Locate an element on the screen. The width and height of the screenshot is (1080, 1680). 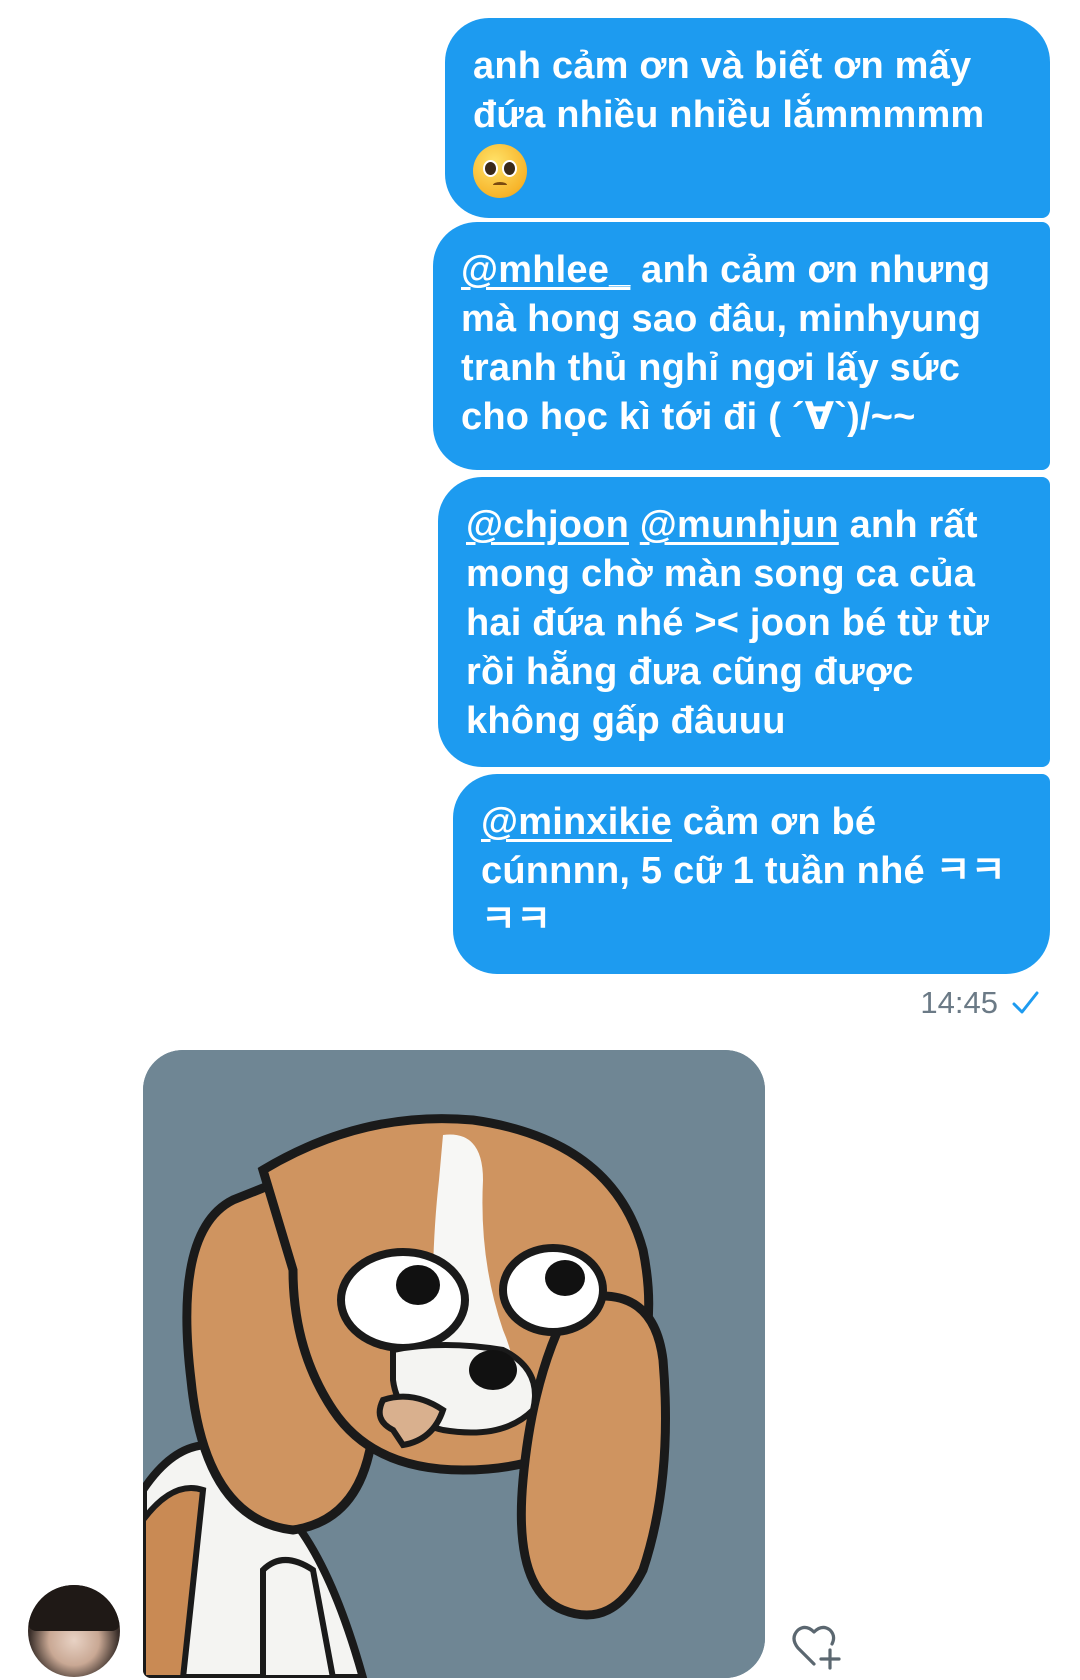
timestamp: 14:45 is located at coordinates (959, 1002).